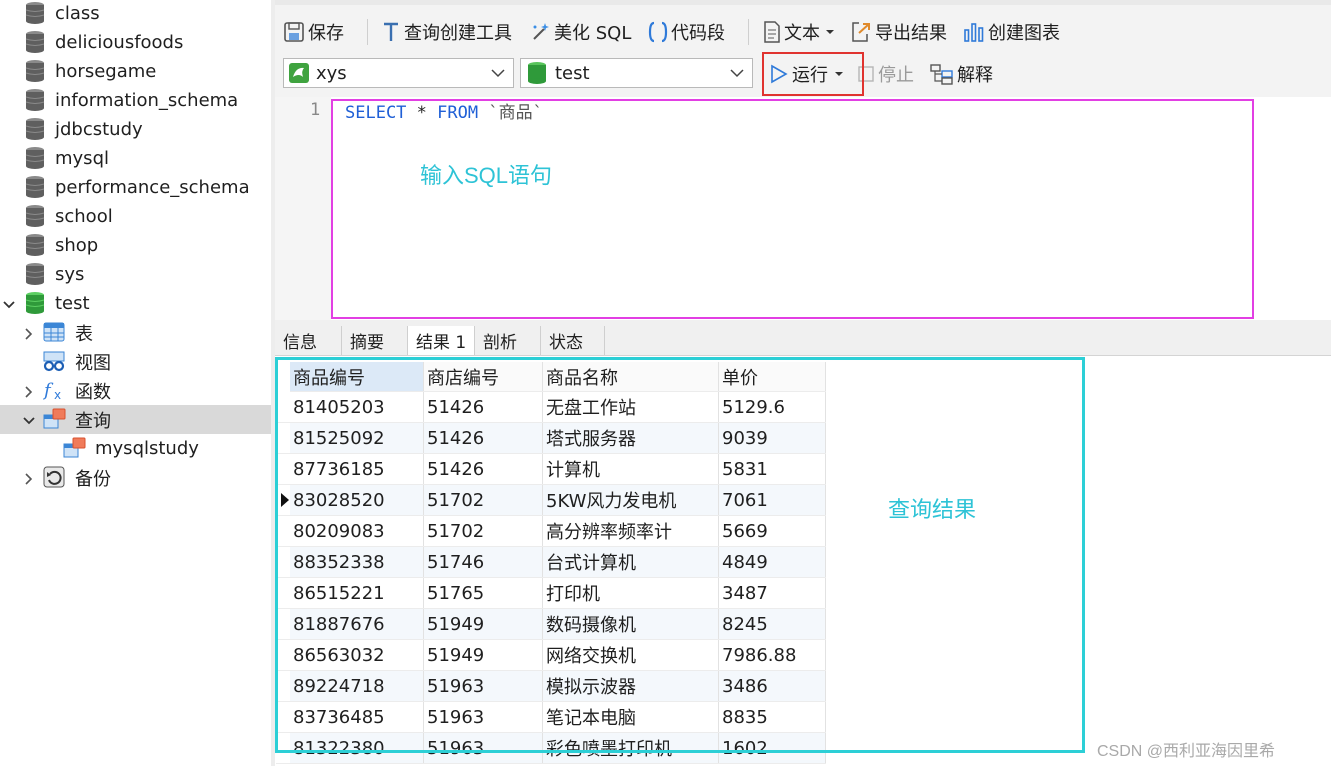 The height and width of the screenshot is (766, 1331). I want to click on tree-item-query-item: mysqlstudy, so click(135, 448).